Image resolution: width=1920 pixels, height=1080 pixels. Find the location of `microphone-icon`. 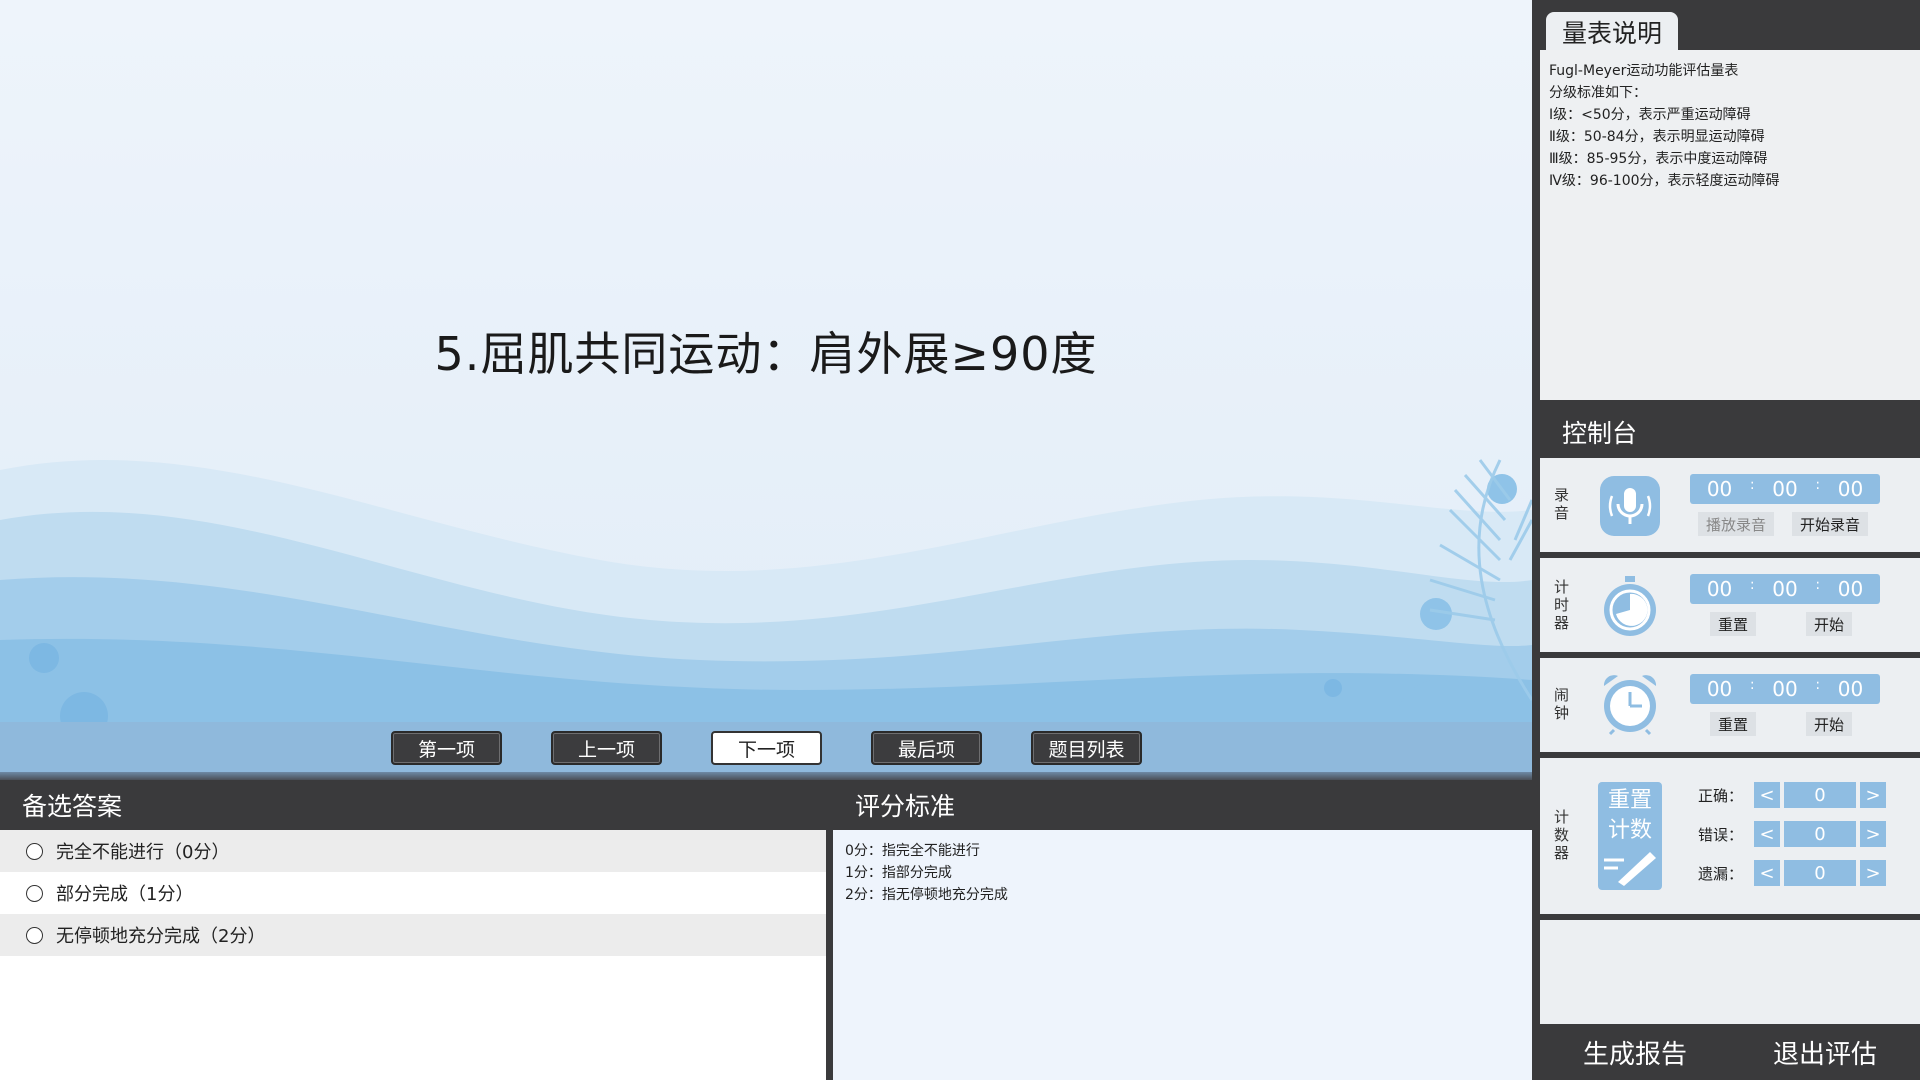

microphone-icon is located at coordinates (1630, 506).